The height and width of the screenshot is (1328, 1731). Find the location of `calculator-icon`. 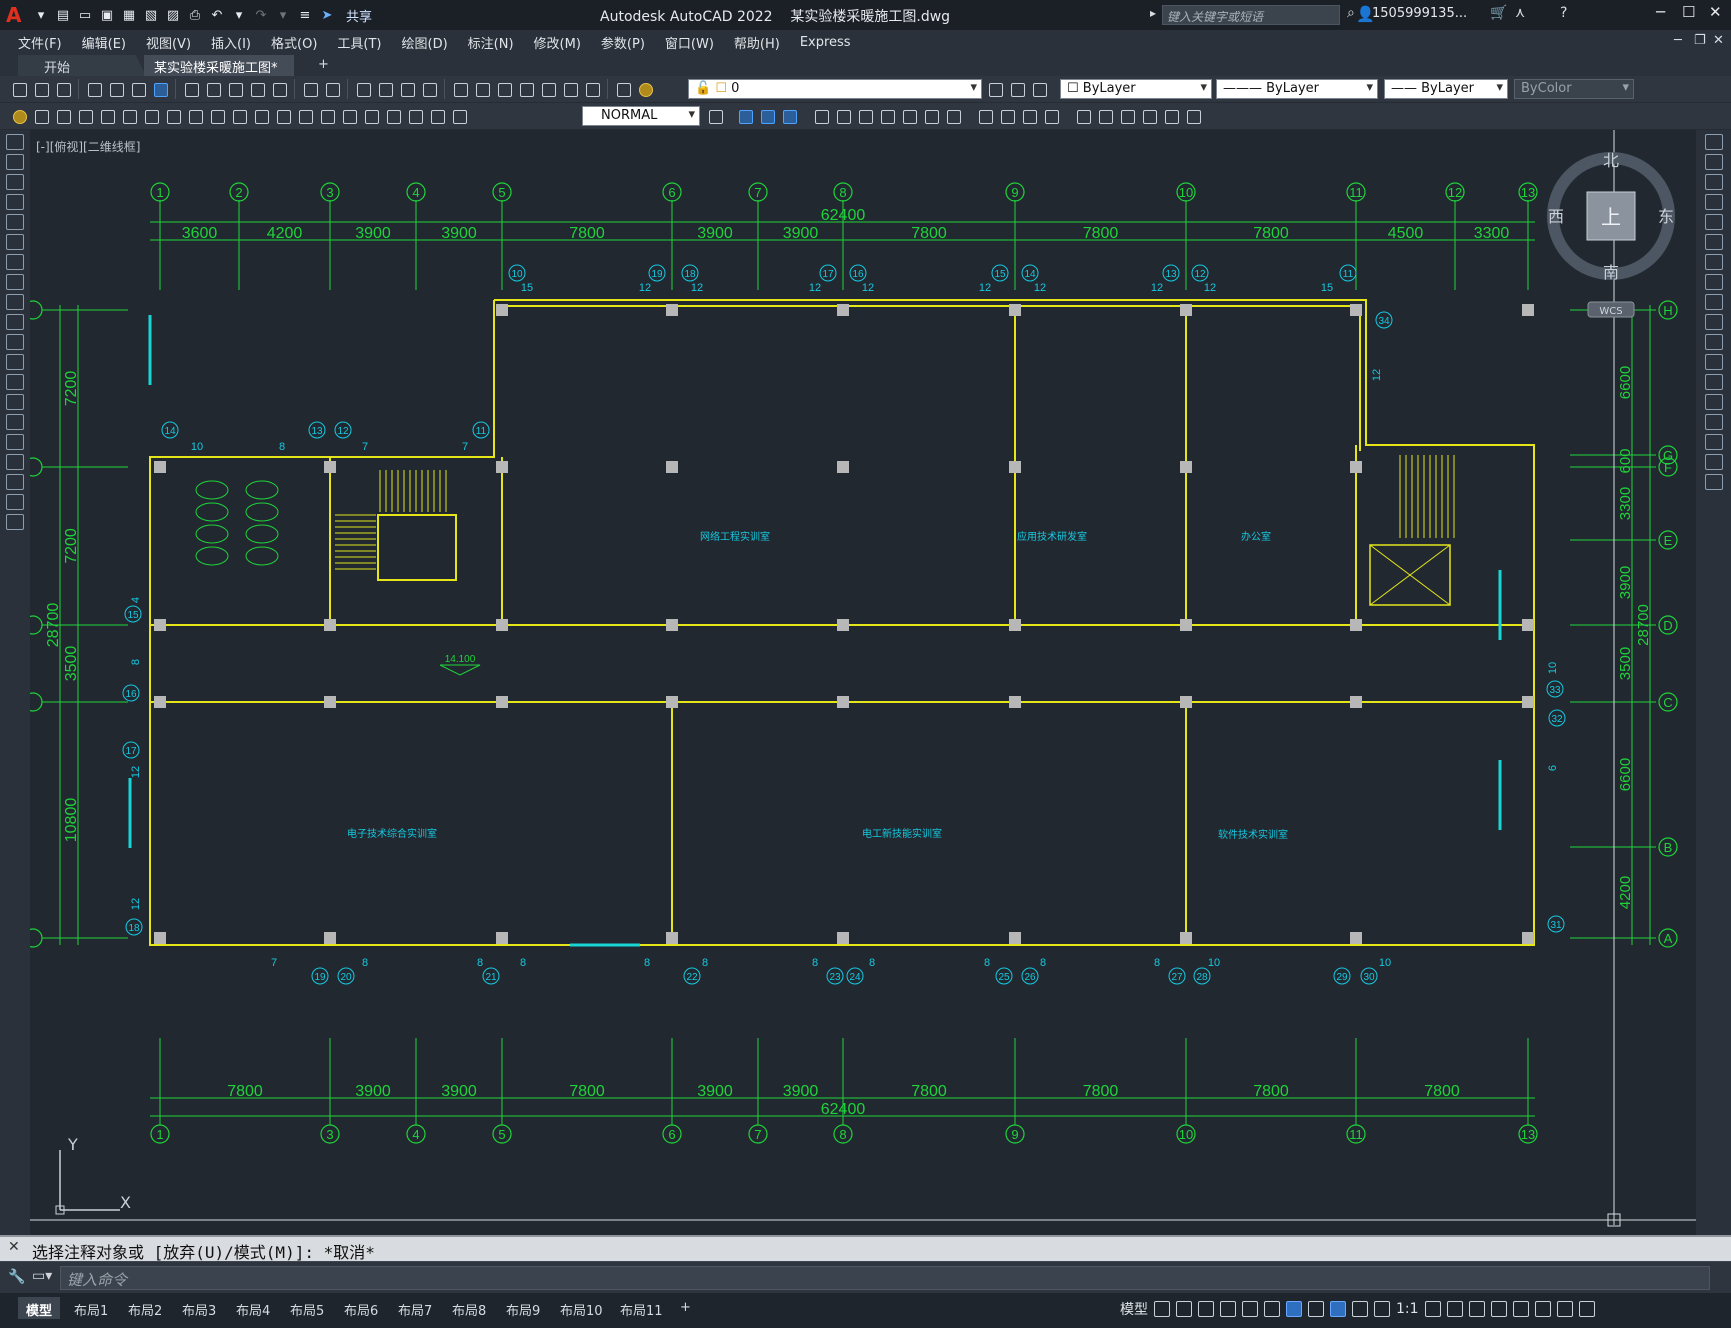

calculator-icon is located at coordinates (570, 89).